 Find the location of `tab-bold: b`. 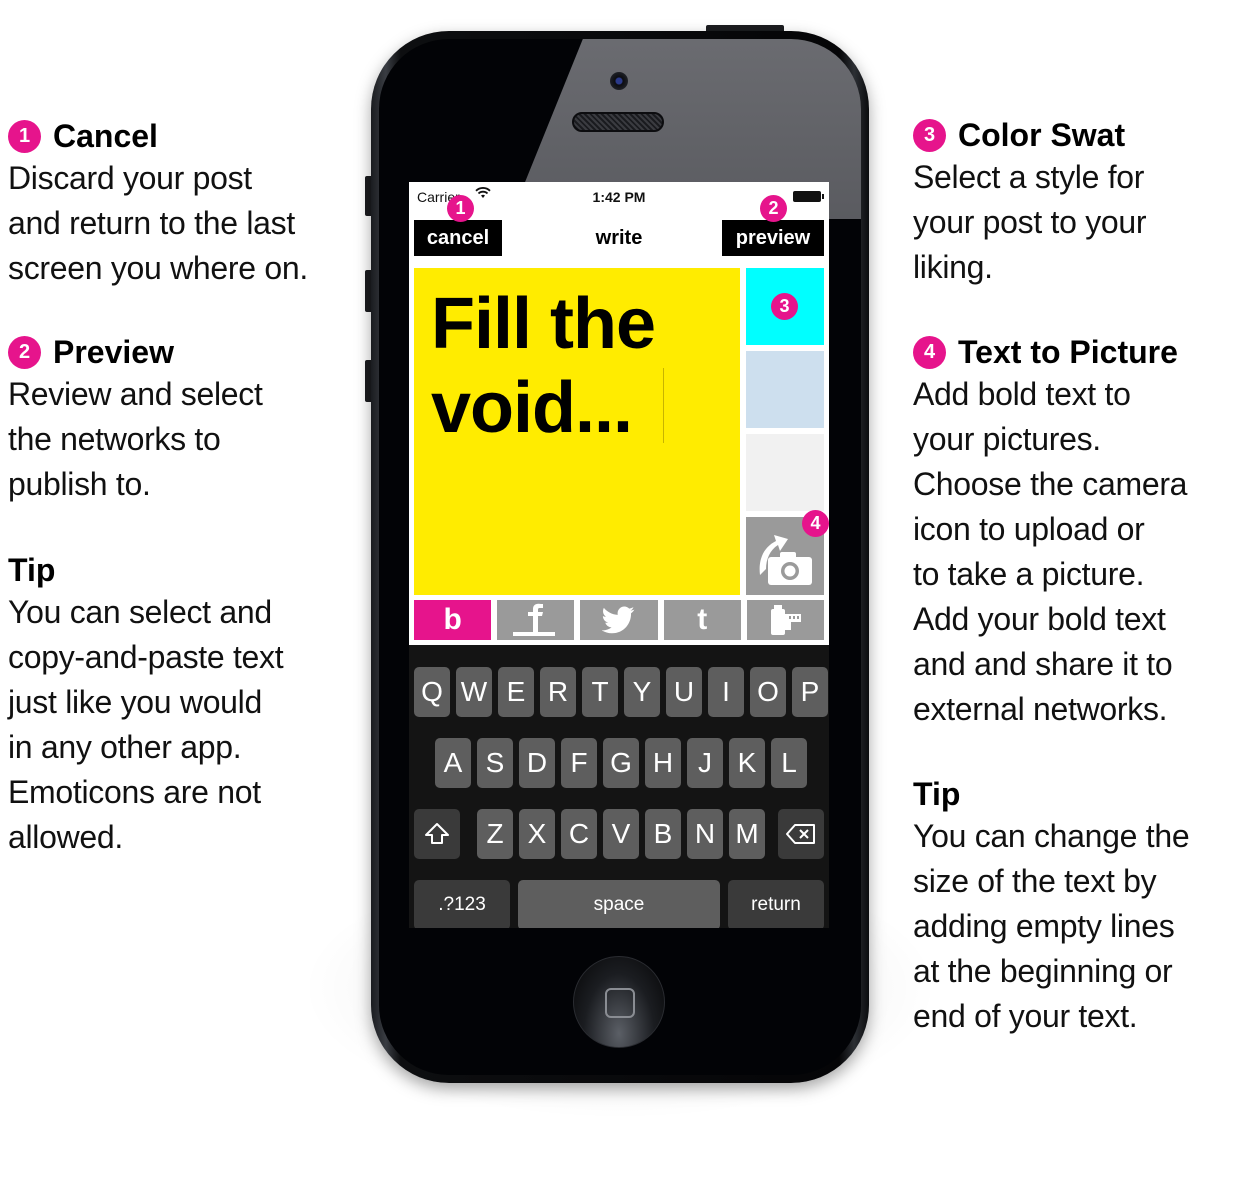

tab-bold: b is located at coordinates (453, 620).